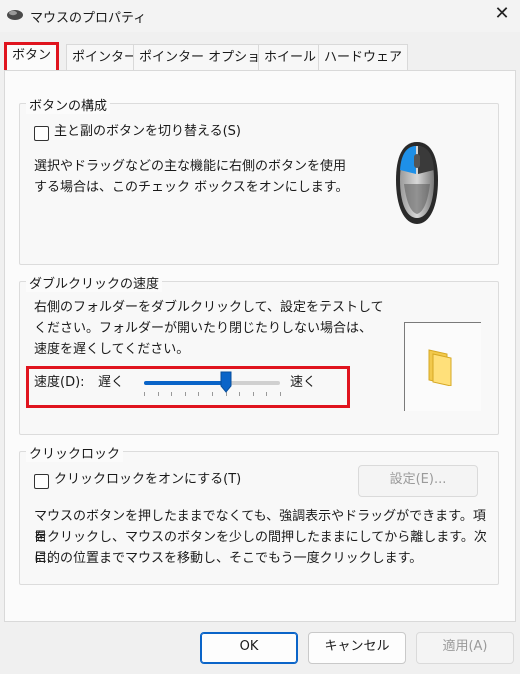  What do you see at coordinates (68, 104) in the screenshot?
I see `button-config-title: ボタンの構成` at bounding box center [68, 104].